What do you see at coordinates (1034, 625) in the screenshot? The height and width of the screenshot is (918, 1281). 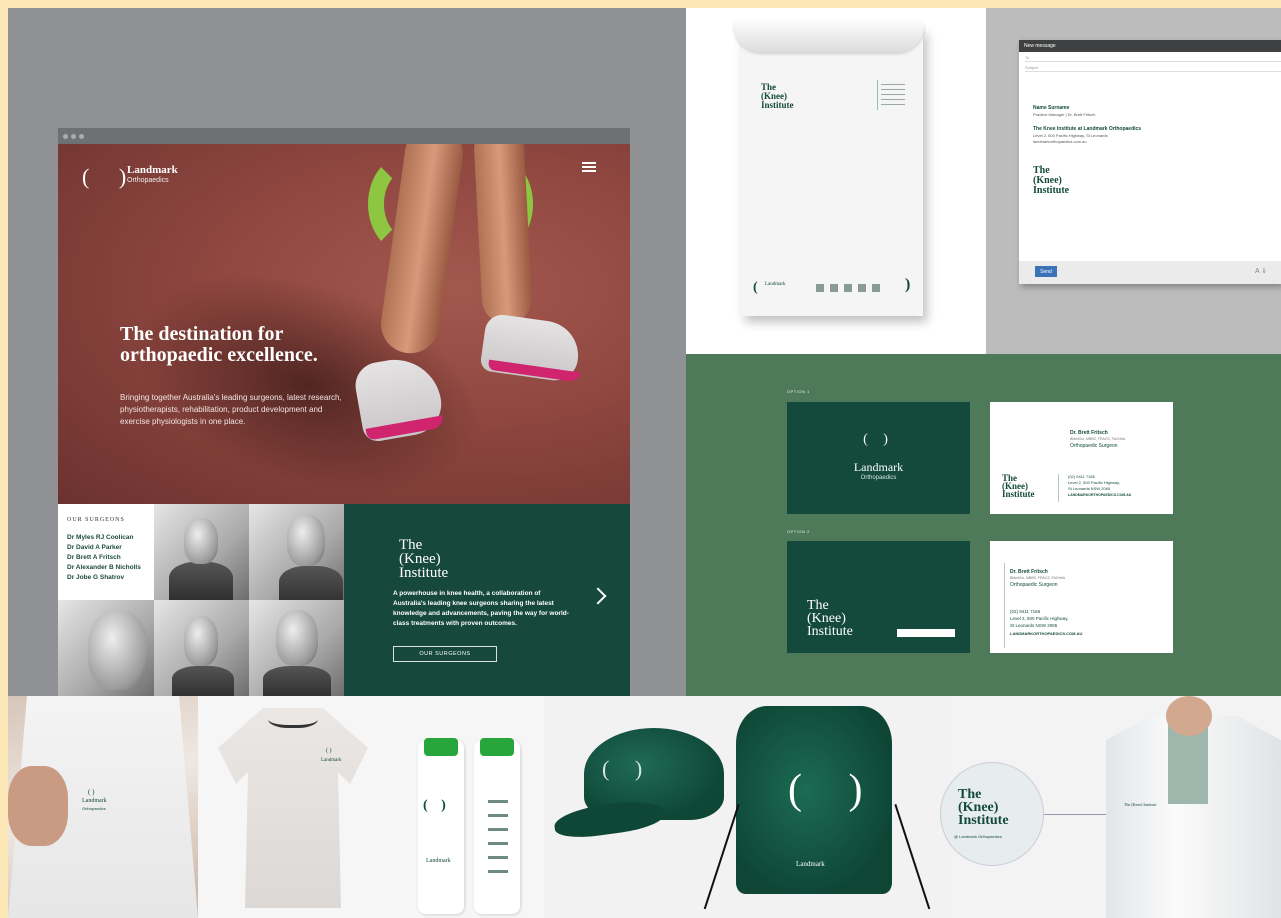 I see `card-address: St Leonards NSW 2065` at bounding box center [1034, 625].